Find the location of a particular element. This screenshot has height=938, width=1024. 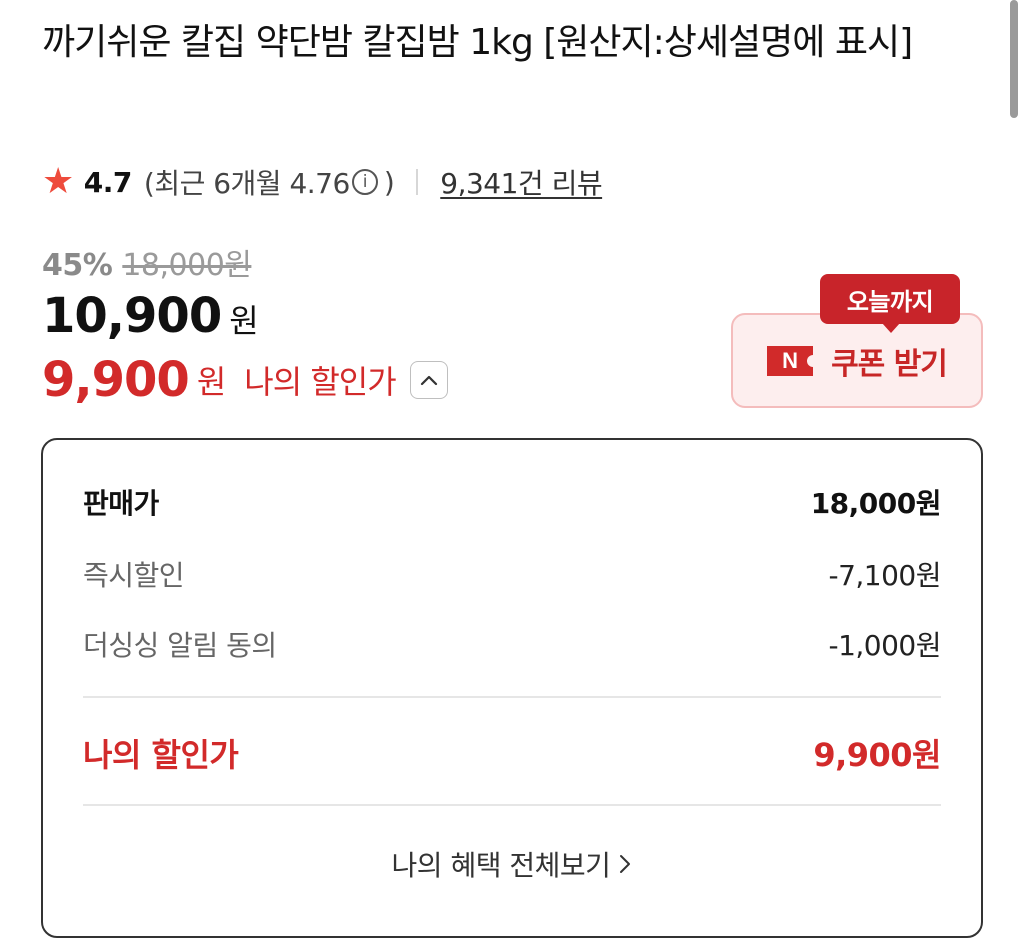

coupon-download-button: N 쿠폰 받기 is located at coordinates (857, 360).